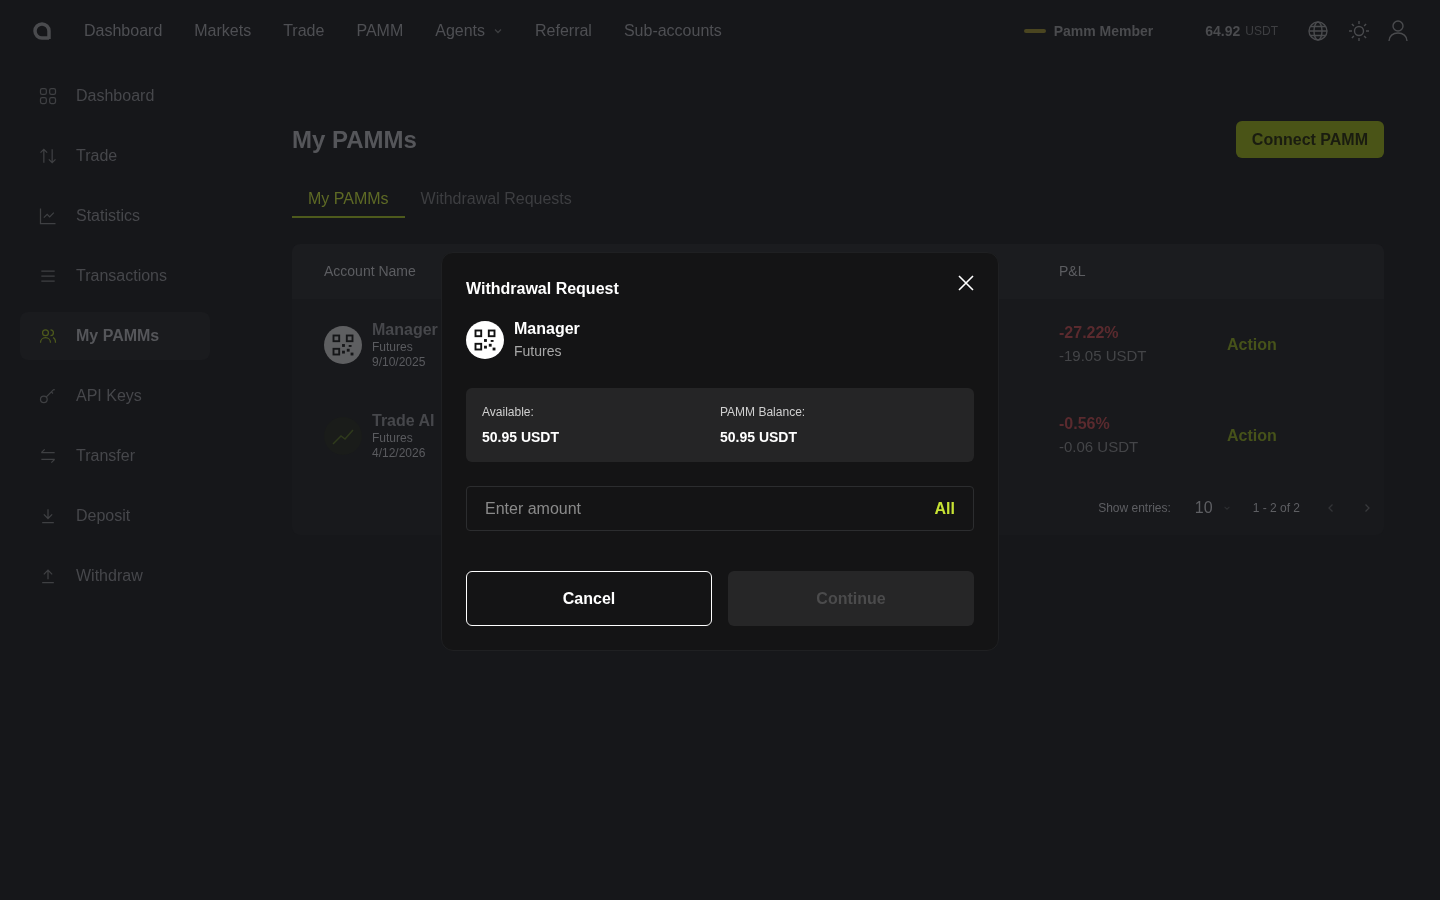 The width and height of the screenshot is (1440, 900). I want to click on balance-value: 50.95 USDT, so click(759, 437).